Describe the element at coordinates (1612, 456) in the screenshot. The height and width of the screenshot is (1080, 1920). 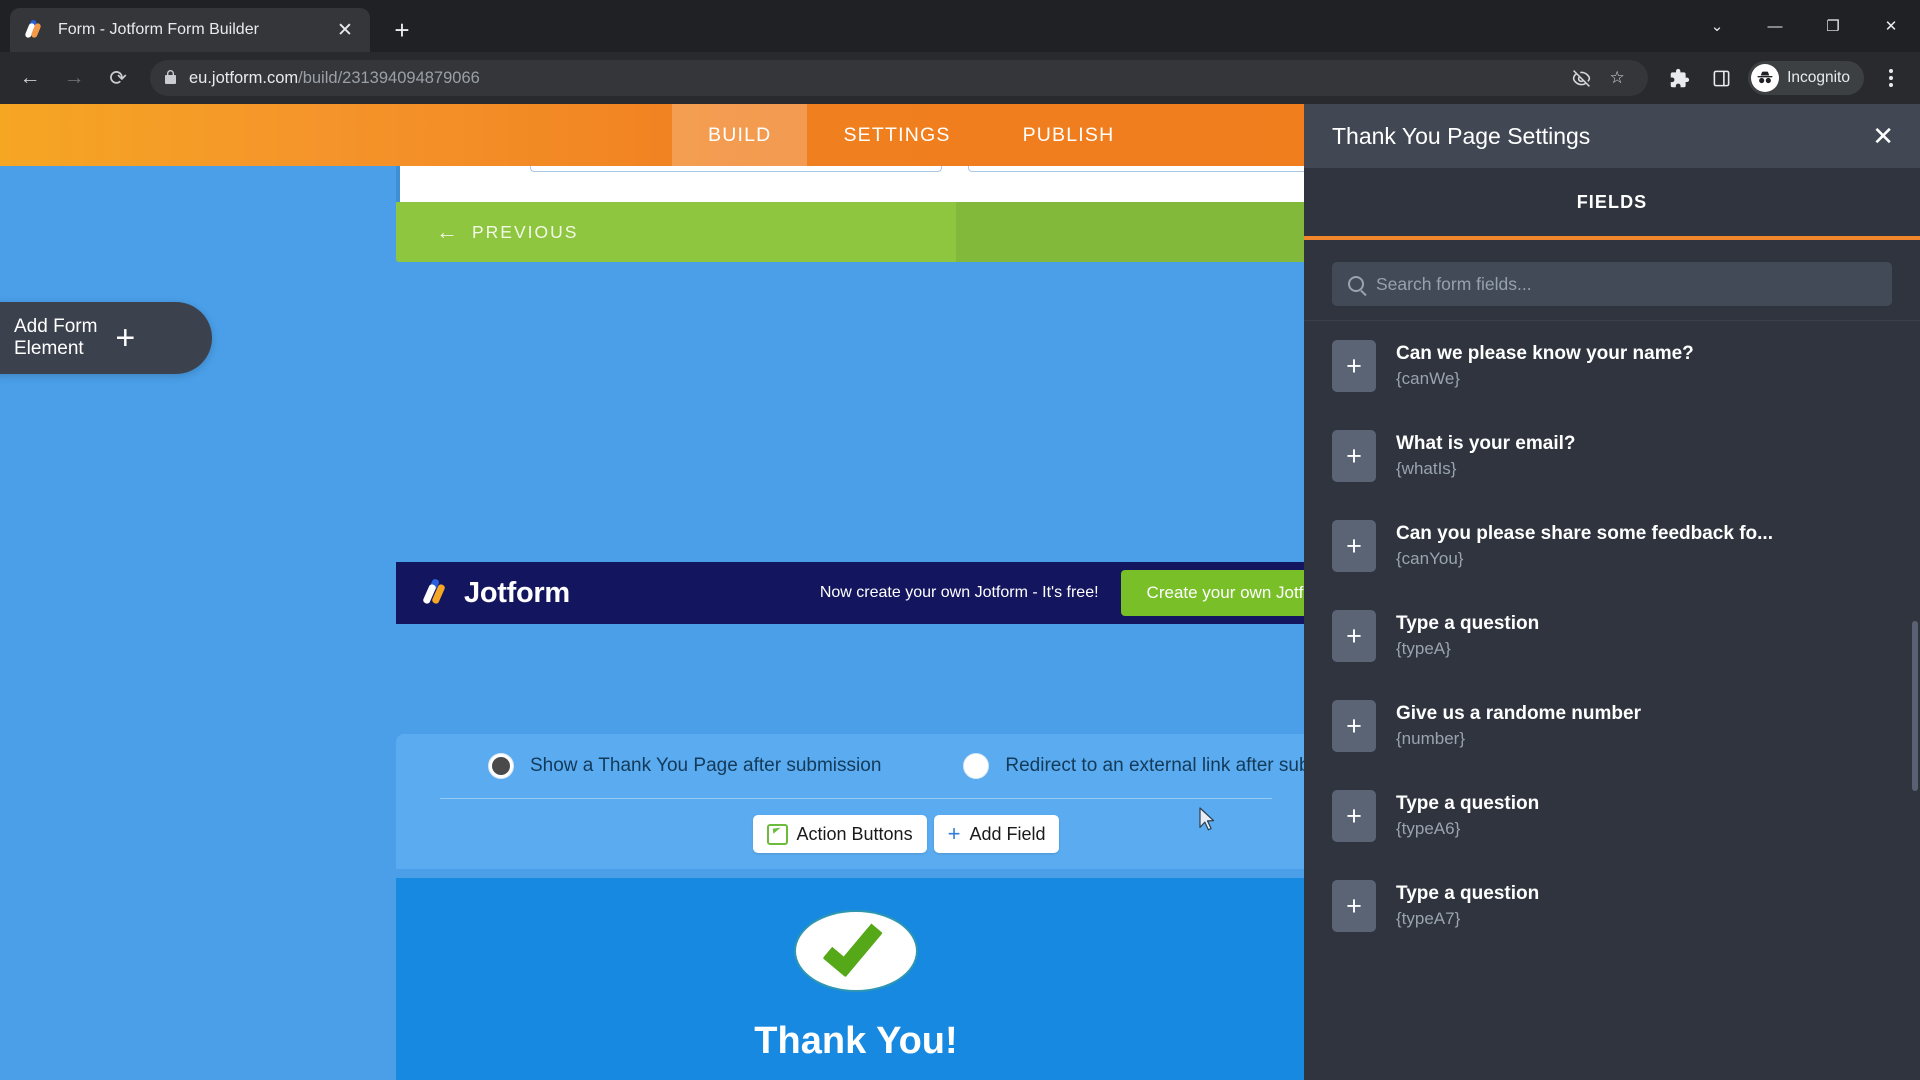
I see `list-item: + What is your email? {whatIs}` at that location.